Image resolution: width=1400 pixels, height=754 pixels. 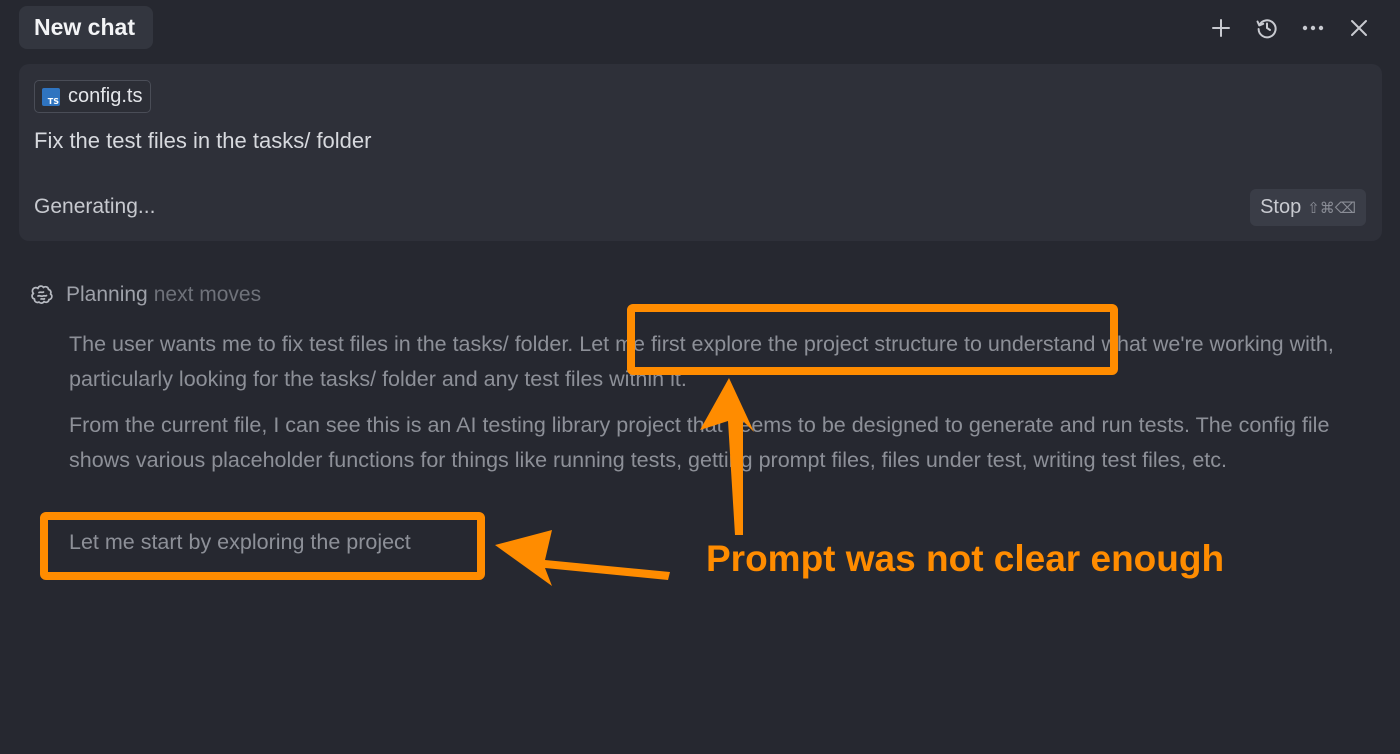 I want to click on thinking-subtitle: next moves, so click(x=207, y=294).